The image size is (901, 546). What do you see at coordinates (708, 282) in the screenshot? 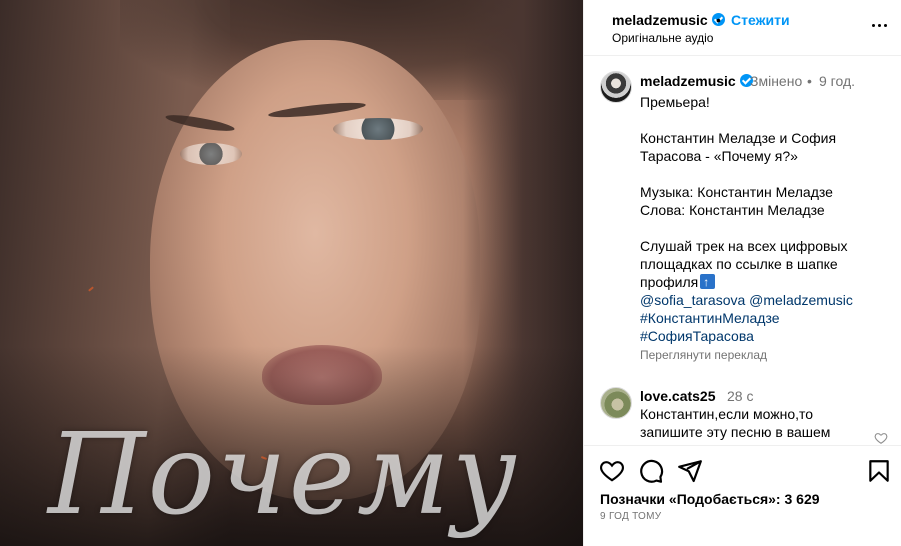
I see `up-arrow-emoji-icon` at bounding box center [708, 282].